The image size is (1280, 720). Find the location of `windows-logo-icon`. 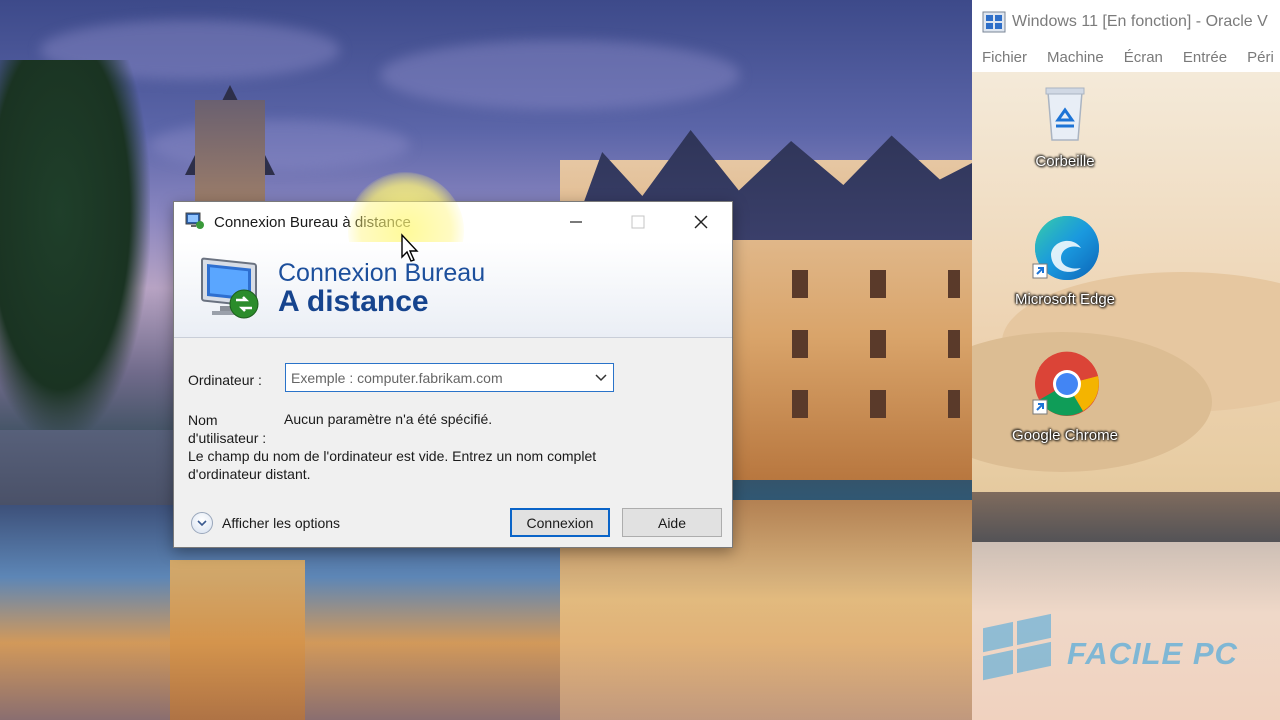

windows-logo-icon is located at coordinates (1017, 647).